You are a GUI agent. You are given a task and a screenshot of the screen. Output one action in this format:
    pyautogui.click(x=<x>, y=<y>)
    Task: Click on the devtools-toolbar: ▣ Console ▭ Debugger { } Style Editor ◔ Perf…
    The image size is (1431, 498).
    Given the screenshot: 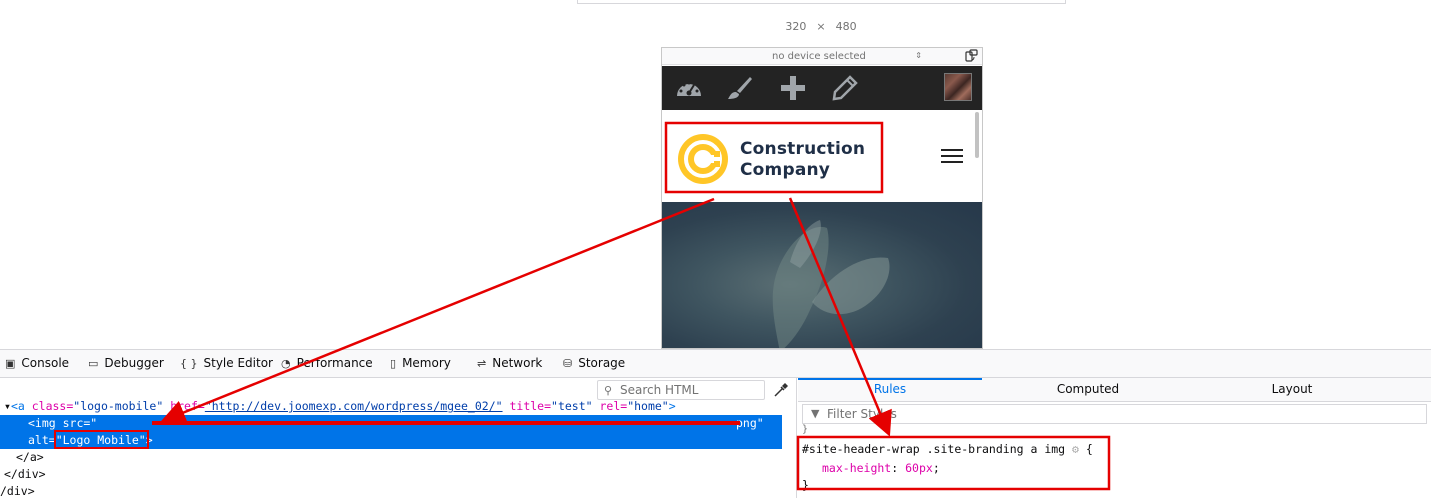 What is the action you would take?
    pyautogui.click(x=715, y=364)
    